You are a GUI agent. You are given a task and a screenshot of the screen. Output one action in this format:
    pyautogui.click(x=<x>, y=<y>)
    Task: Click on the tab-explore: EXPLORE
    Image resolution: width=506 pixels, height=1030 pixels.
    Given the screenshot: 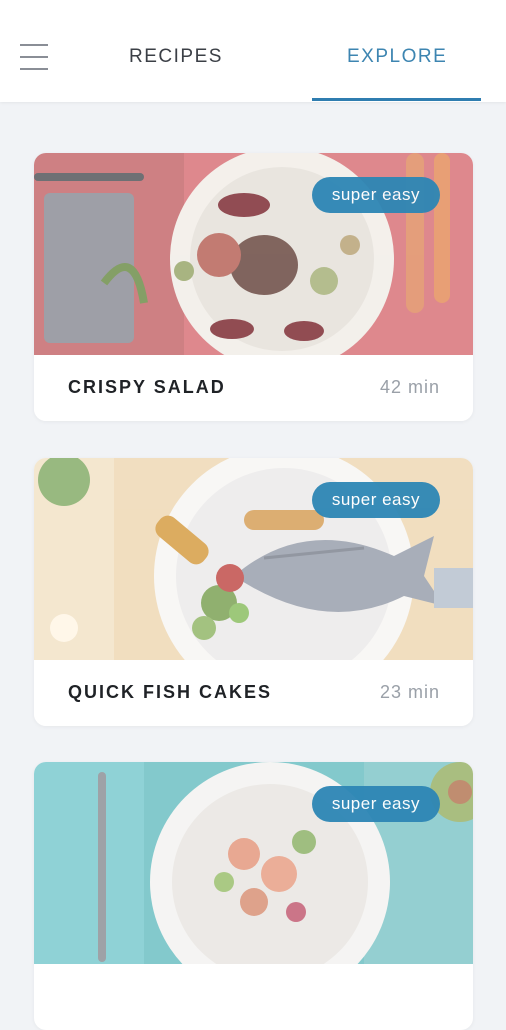 What is the action you would take?
    pyautogui.click(x=397, y=57)
    